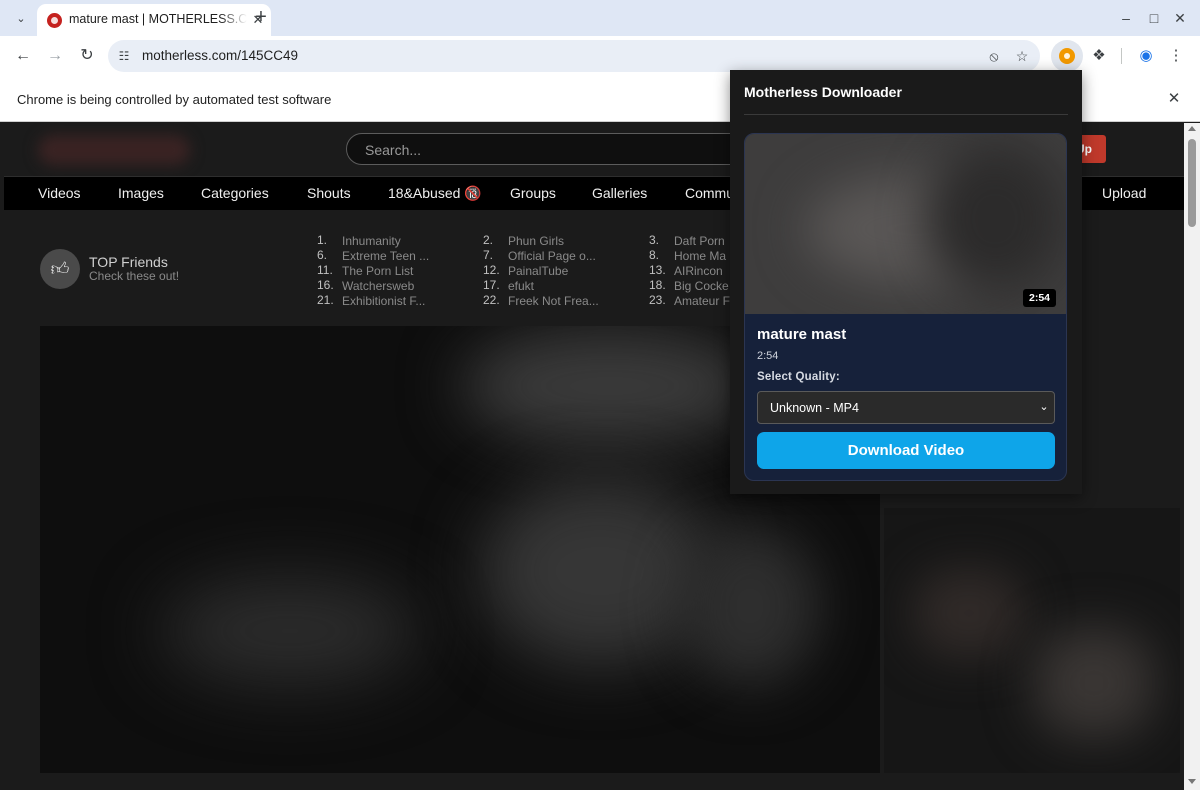  I want to click on friend-item: 17. efukt, so click(553, 285).